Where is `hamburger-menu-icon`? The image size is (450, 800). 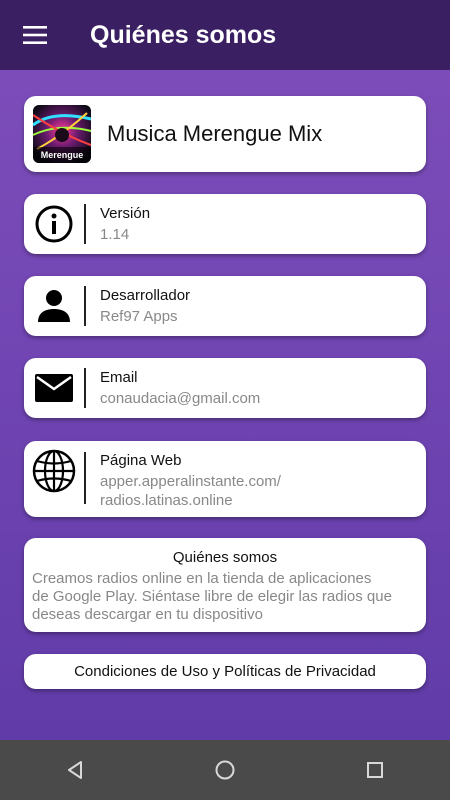 hamburger-menu-icon is located at coordinates (35, 35).